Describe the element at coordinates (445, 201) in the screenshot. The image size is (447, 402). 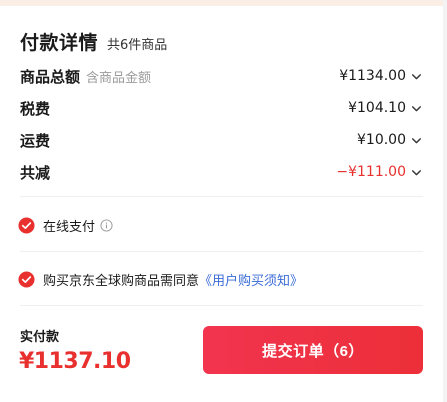
I see `right-edge` at that location.